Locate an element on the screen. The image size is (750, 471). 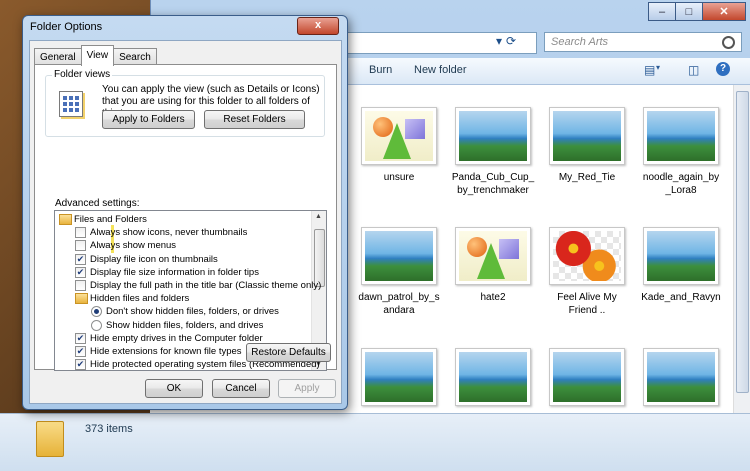
tab-view: View is located at coordinates (97, 55).